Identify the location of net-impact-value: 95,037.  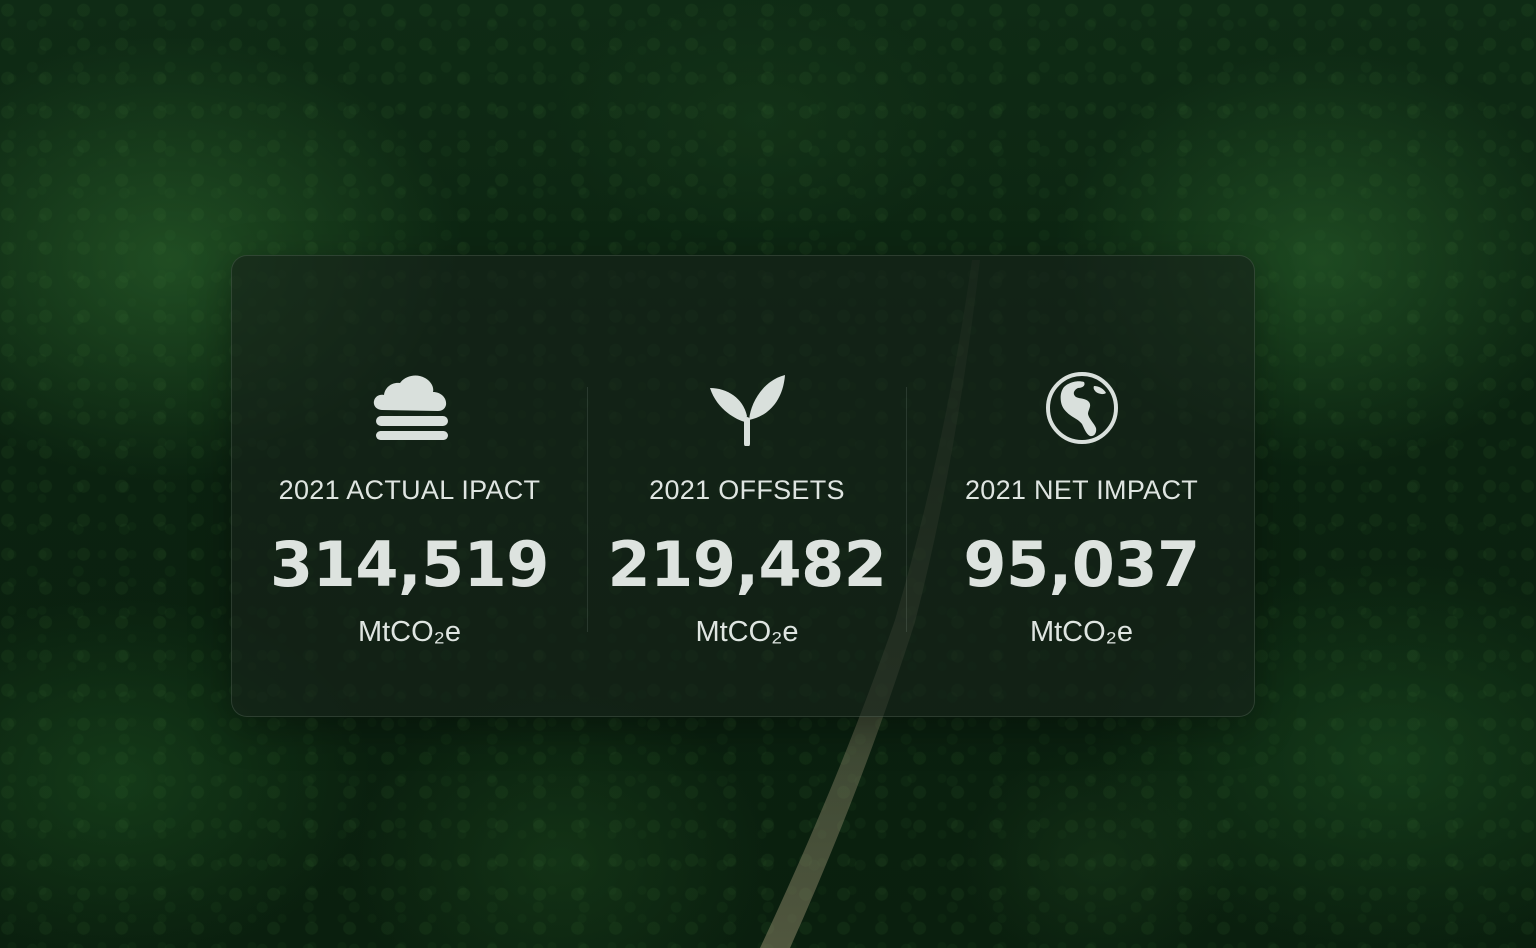
(1081, 564).